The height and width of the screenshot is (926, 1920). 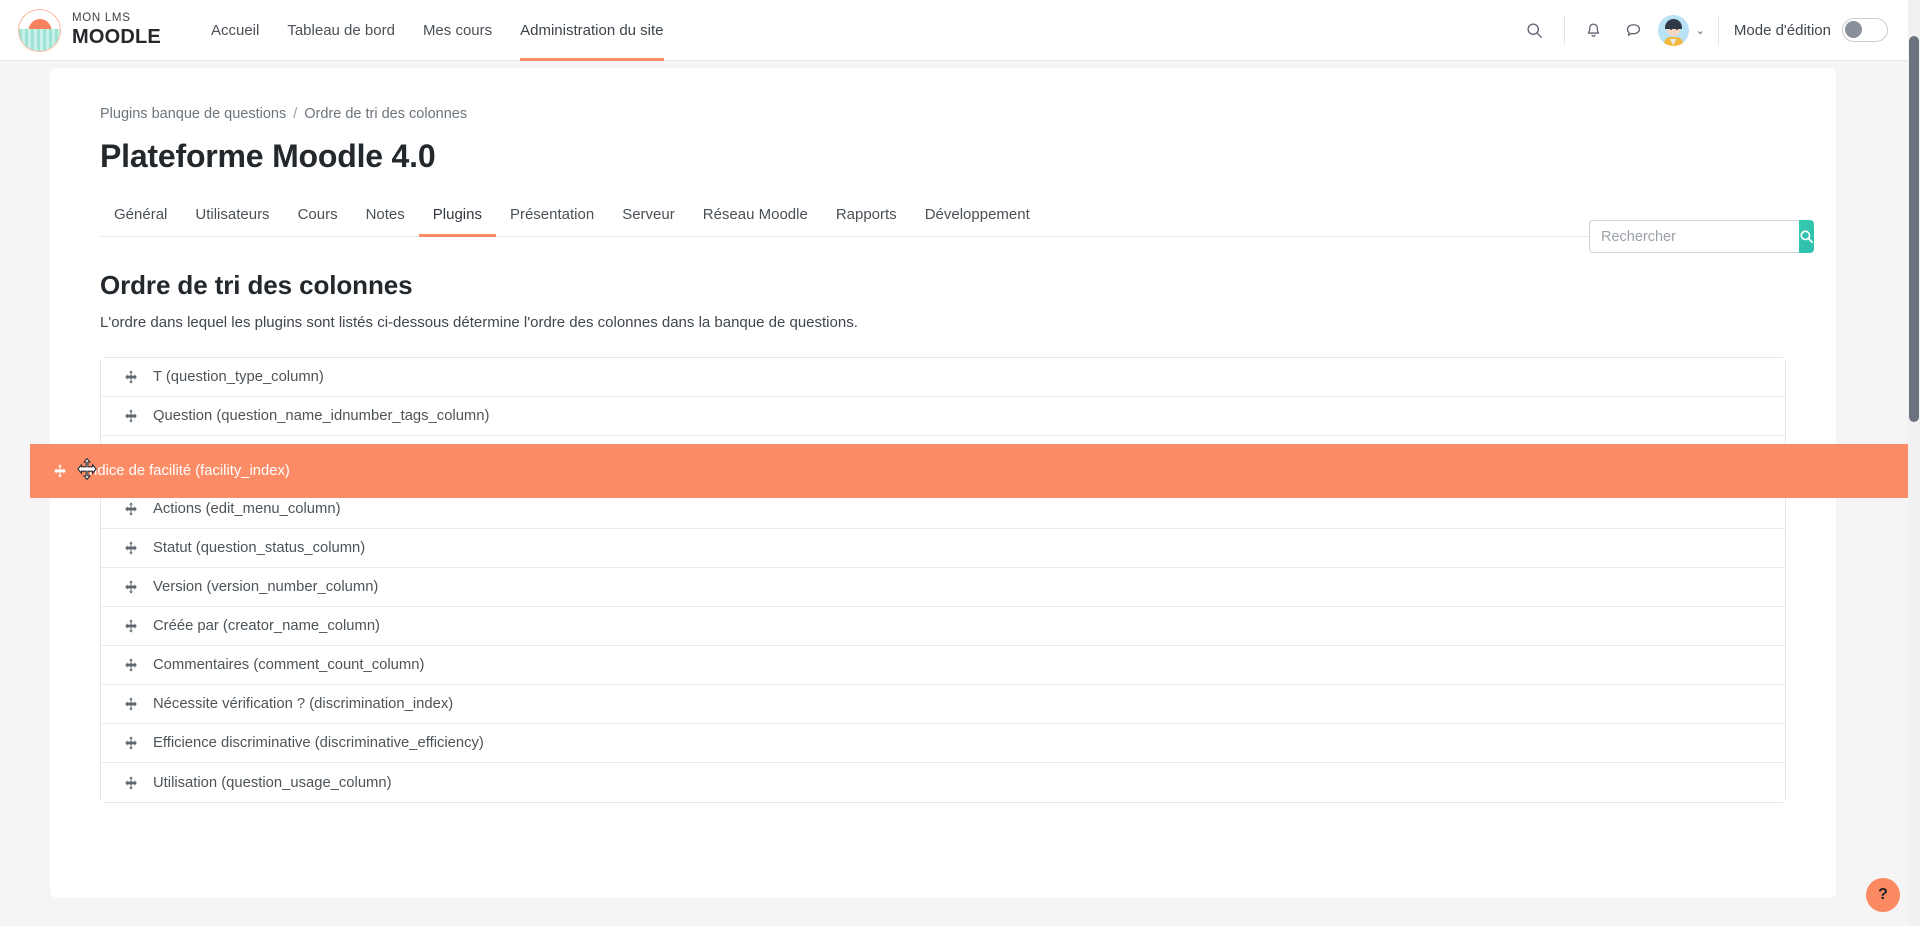 What do you see at coordinates (1694, 236) in the screenshot?
I see `search-input` at bounding box center [1694, 236].